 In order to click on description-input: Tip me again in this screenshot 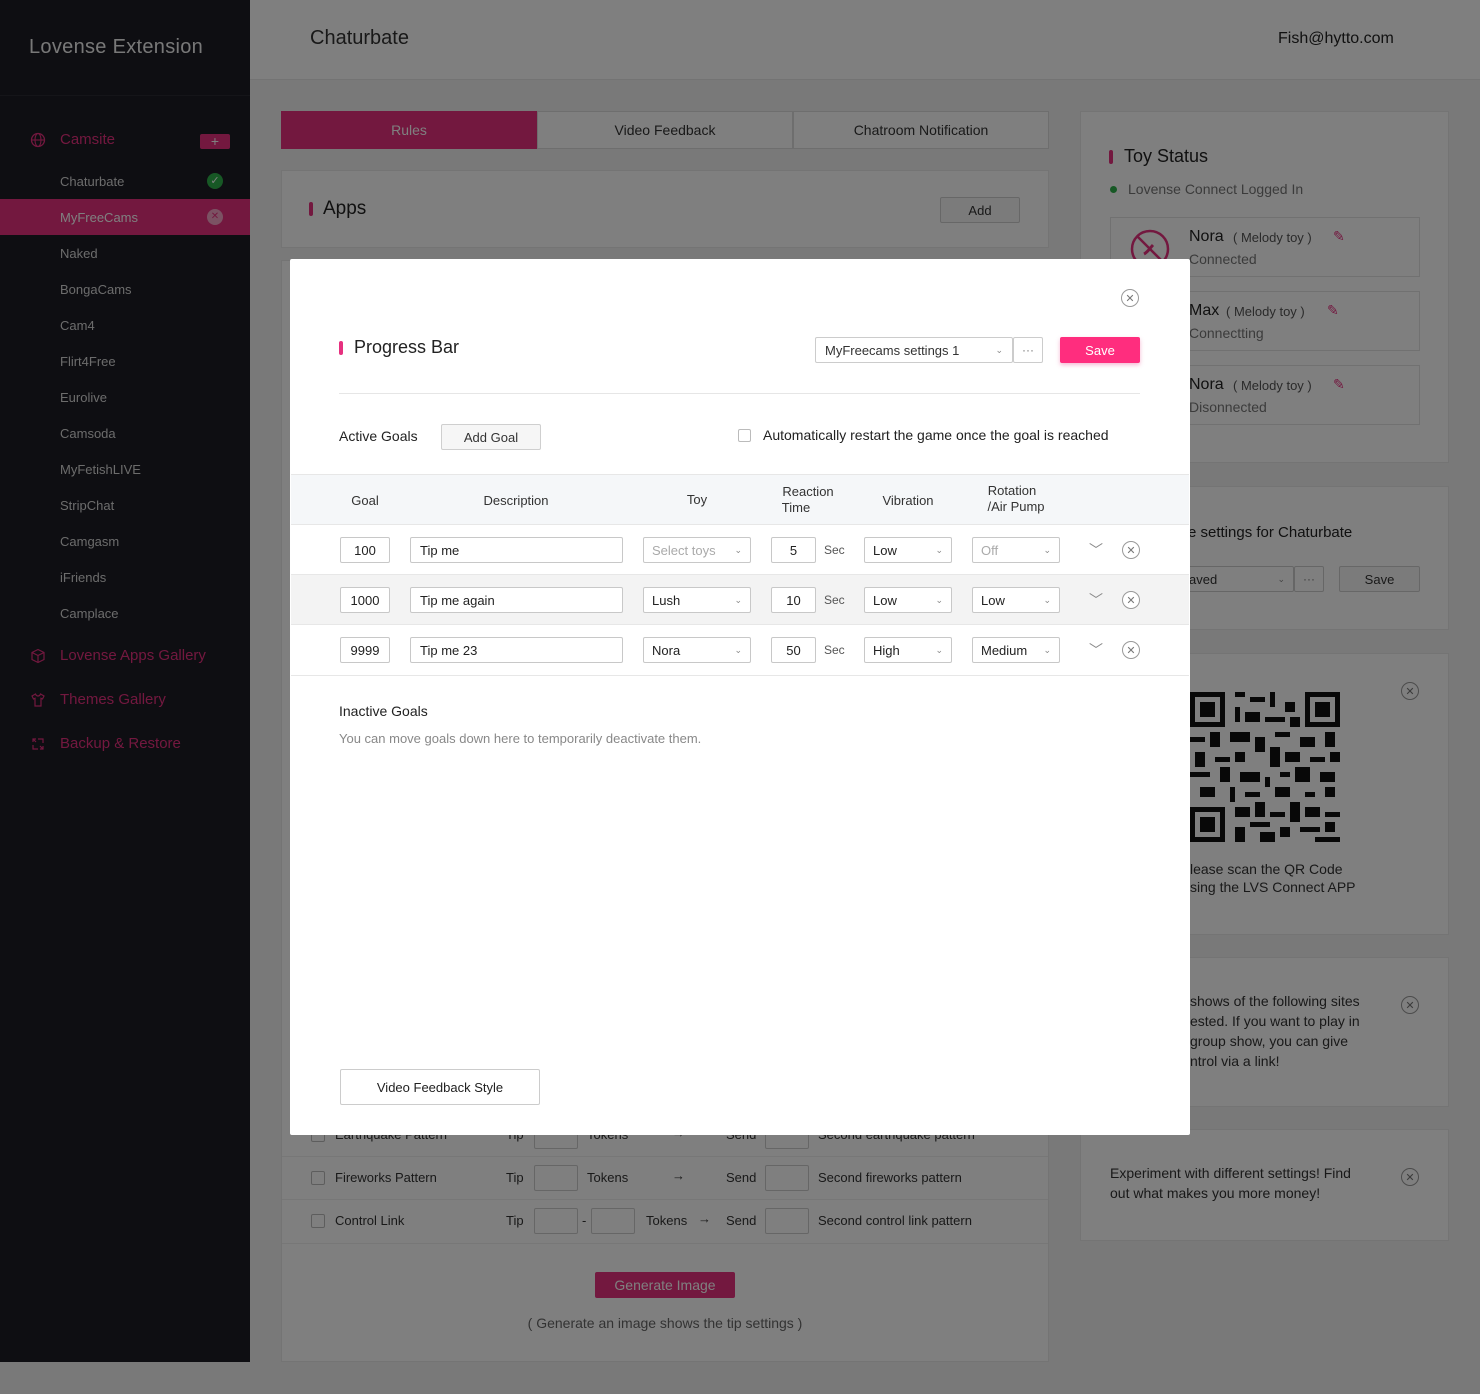, I will do `click(516, 600)`.